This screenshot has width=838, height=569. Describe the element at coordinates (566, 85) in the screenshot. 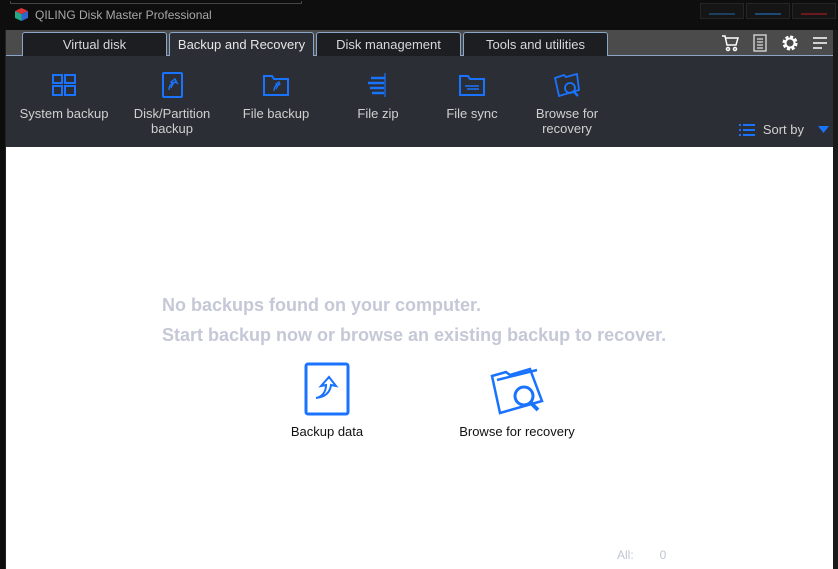

I see `folder-search-icon` at that location.